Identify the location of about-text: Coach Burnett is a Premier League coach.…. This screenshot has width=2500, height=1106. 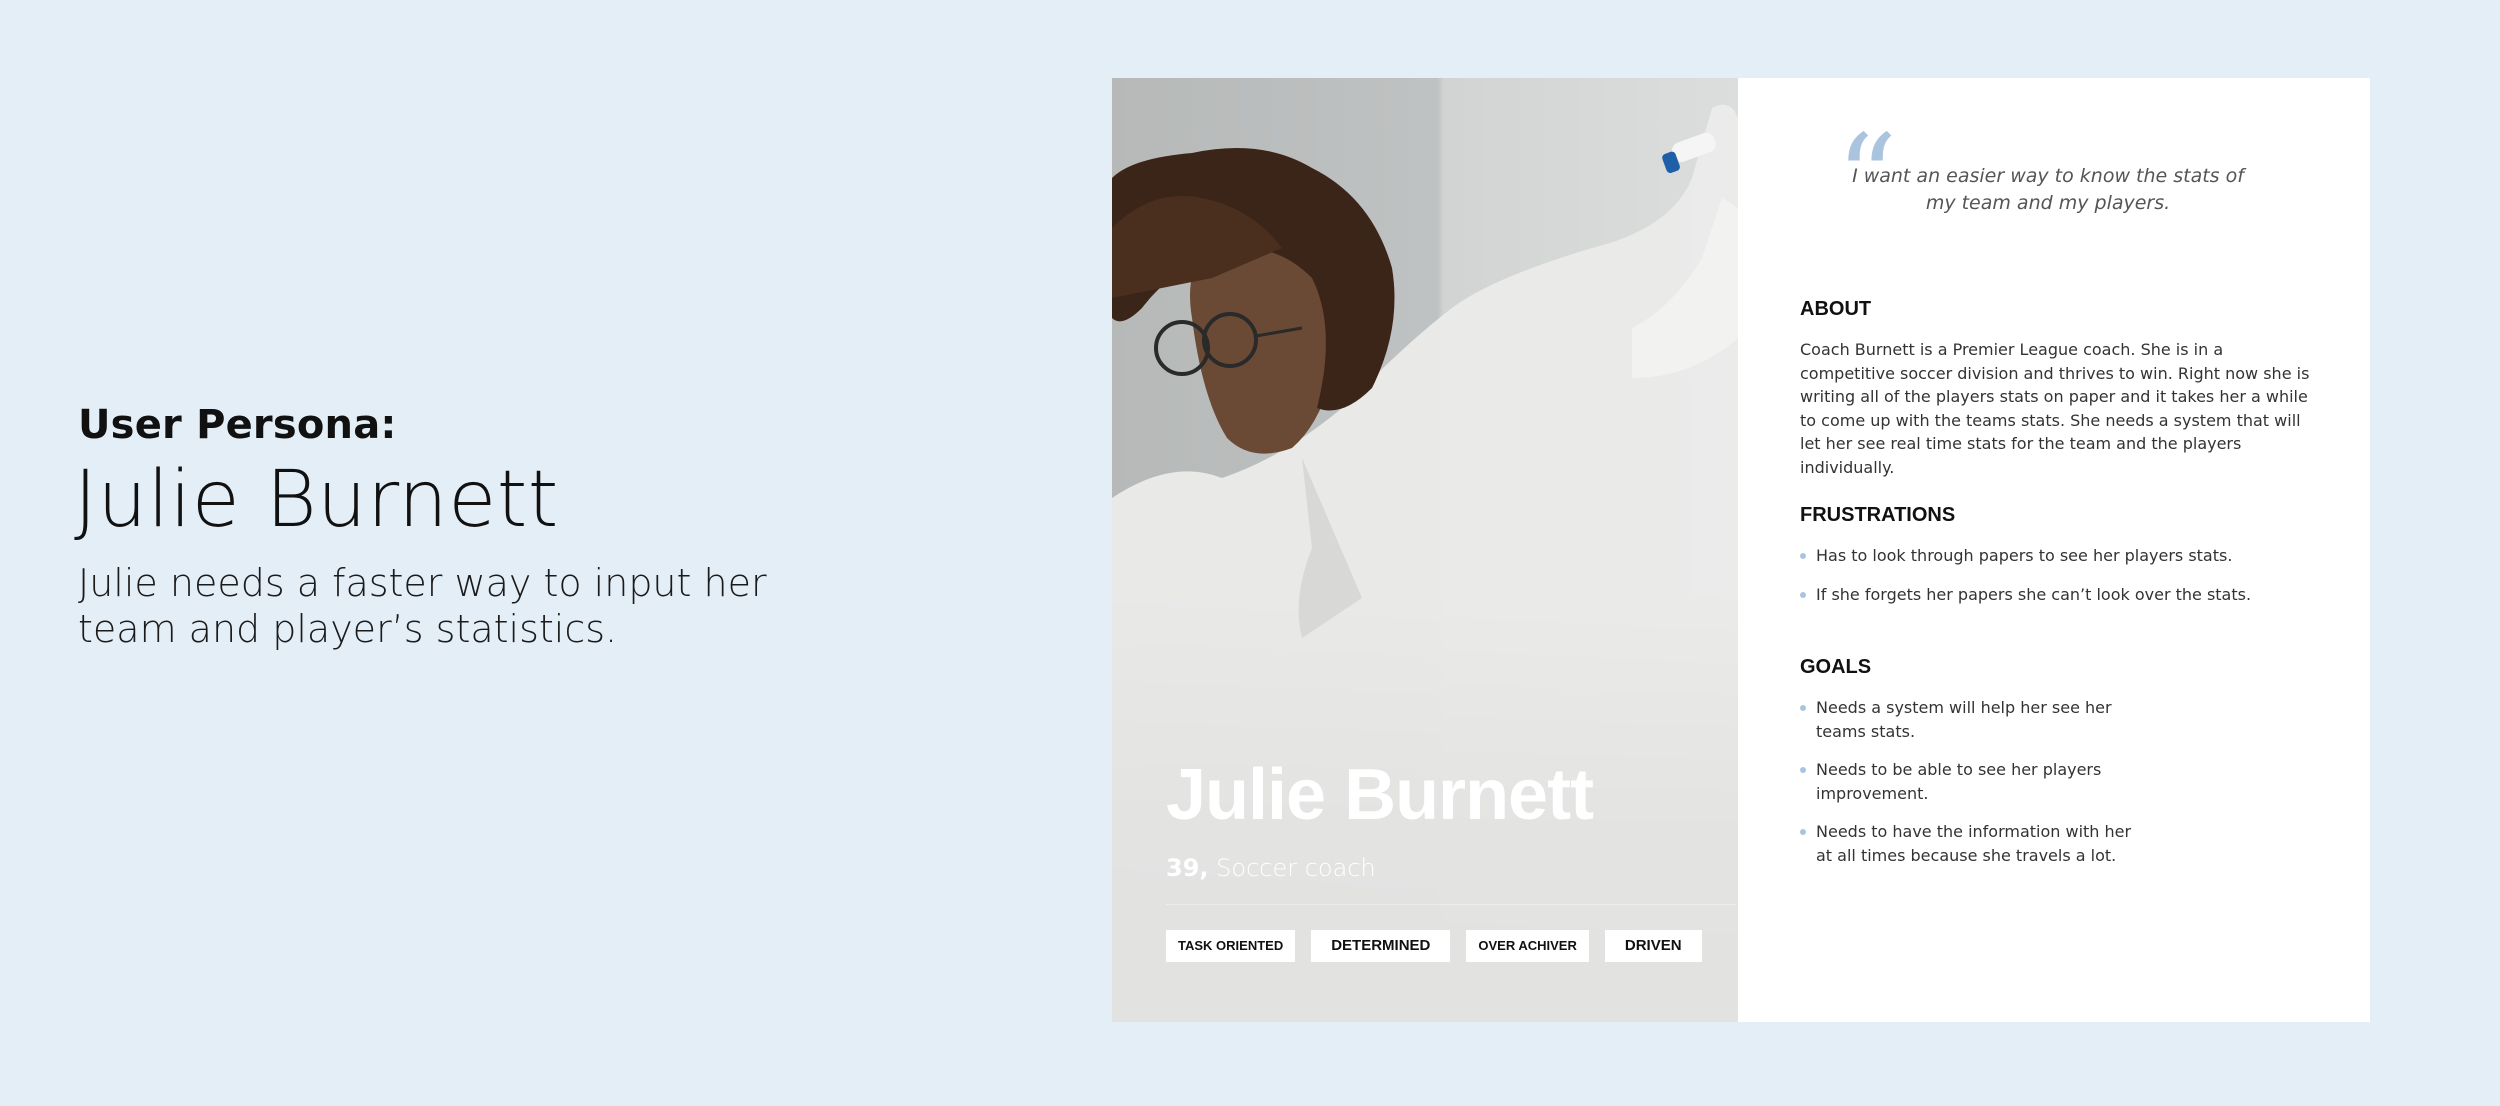
(2055, 408).